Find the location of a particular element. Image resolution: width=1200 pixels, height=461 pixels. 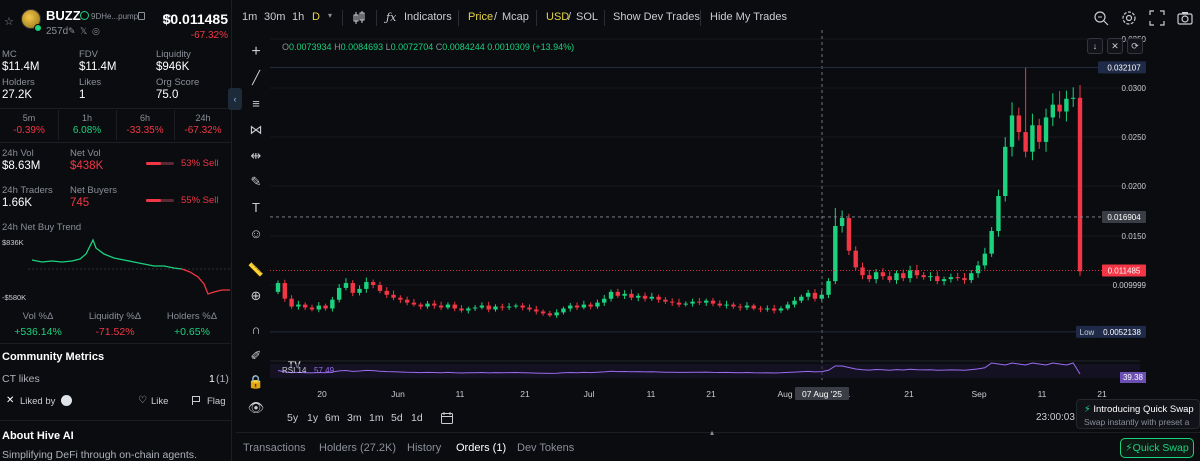

interval-d: D is located at coordinates (316, 17).